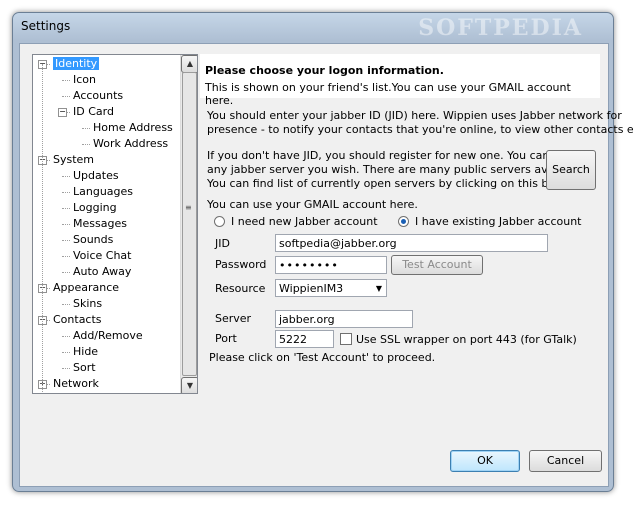  Describe the element at coordinates (344, 319) in the screenshot. I see `server-input: jabber.org` at that location.